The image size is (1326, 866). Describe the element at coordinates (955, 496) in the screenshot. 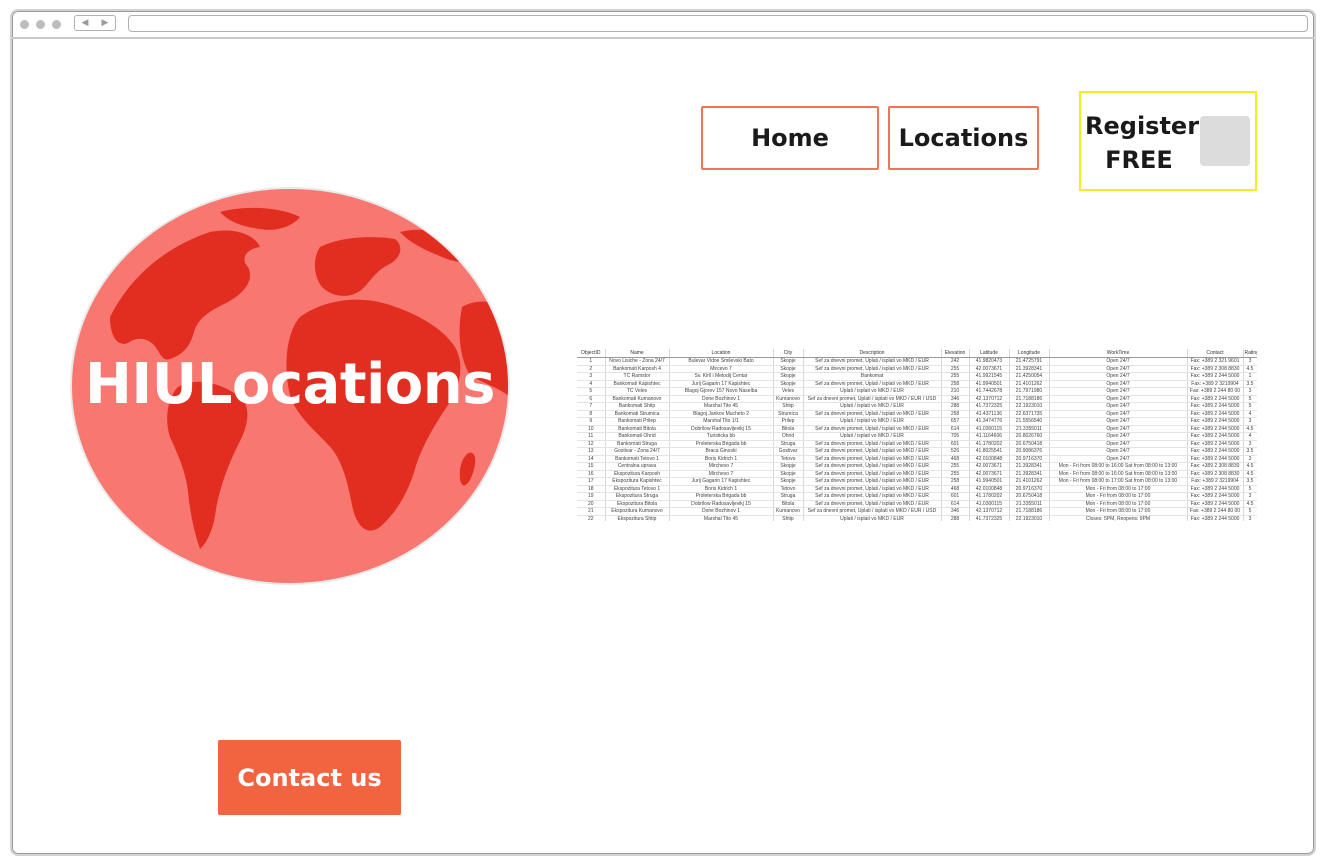

I see `table-cell: 601` at that location.